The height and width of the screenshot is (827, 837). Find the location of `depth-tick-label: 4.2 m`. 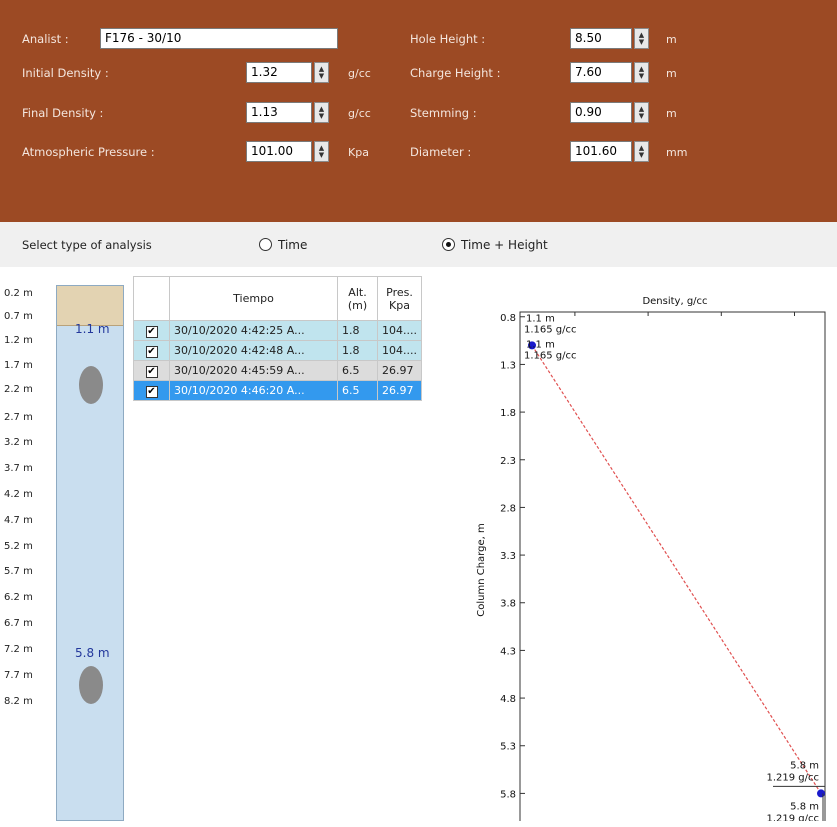

depth-tick-label: 4.2 m is located at coordinates (18, 494).